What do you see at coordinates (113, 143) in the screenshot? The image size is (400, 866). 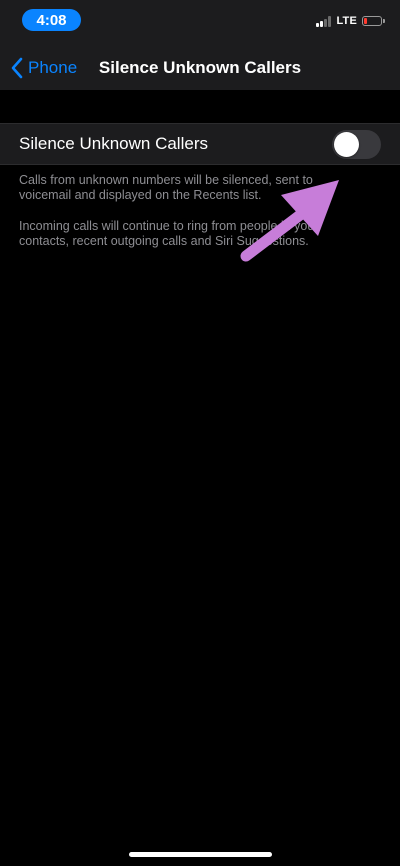 I see `setting-label: Silence Unknown Callers` at bounding box center [113, 143].